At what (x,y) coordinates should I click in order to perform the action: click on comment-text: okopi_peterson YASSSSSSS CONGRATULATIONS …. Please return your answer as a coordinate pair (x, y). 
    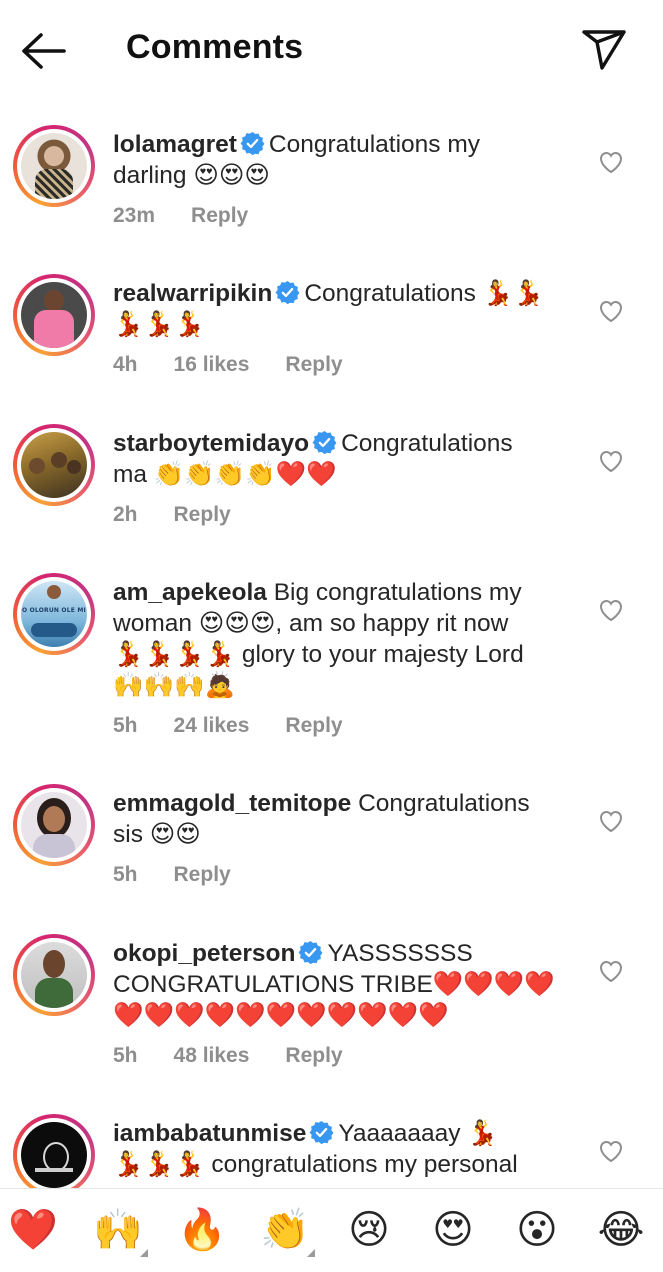
    Looking at the image, I should click on (338, 984).